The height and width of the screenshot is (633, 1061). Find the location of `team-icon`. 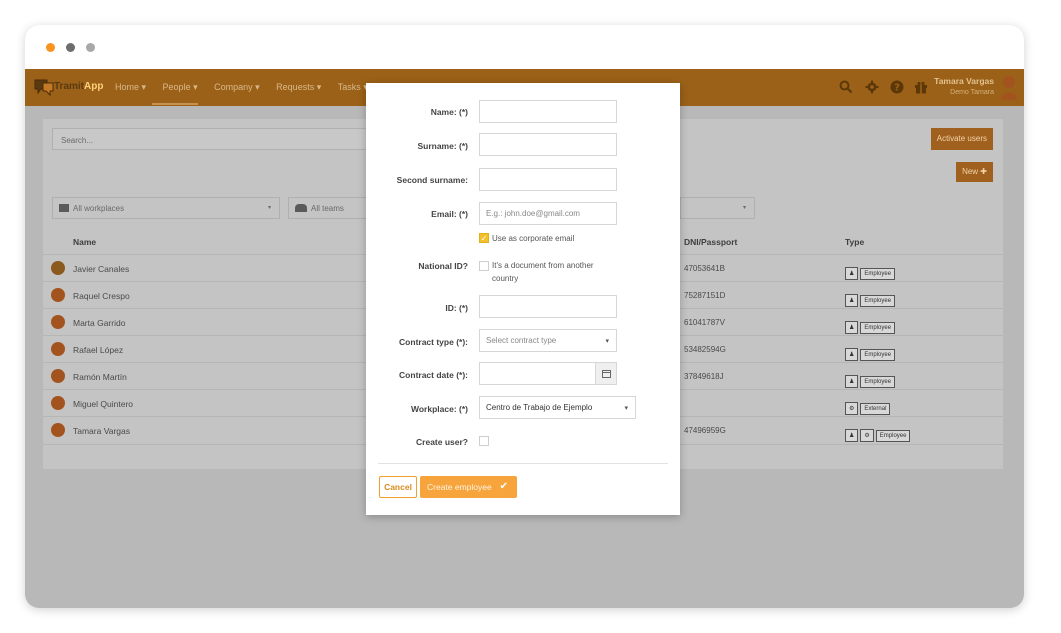

team-icon is located at coordinates (301, 208).